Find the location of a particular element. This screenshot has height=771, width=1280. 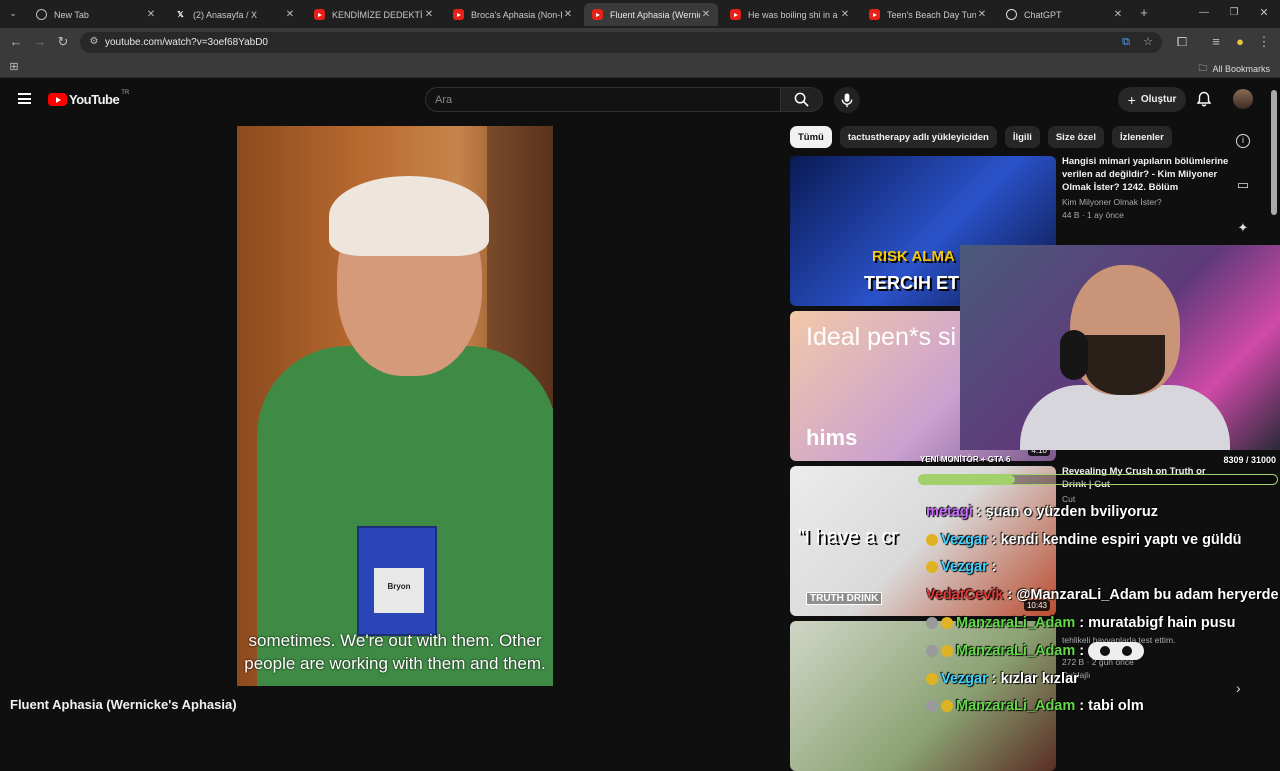

chat-text: : @ManzaraLi_Adam bu adam heryerde is located at coordinates (1143, 595).